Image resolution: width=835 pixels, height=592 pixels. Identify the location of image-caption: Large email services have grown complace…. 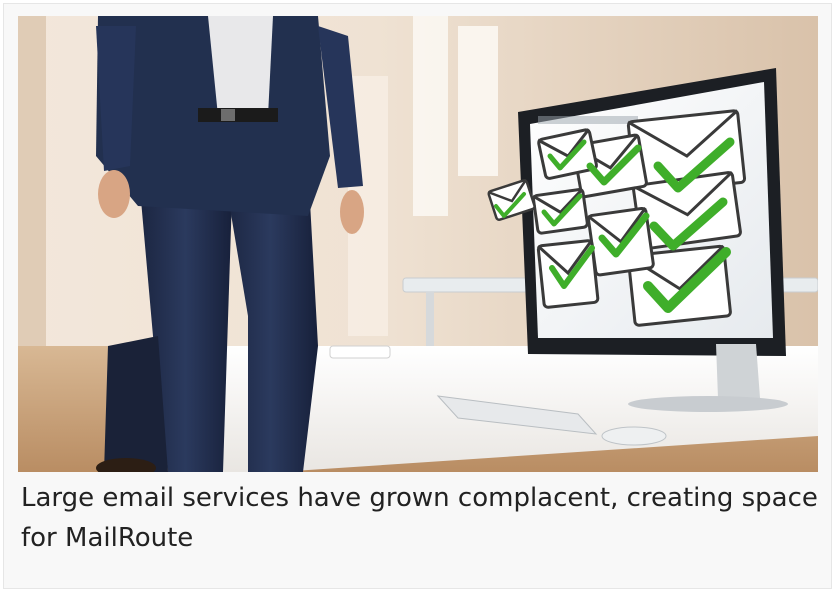
(419, 518).